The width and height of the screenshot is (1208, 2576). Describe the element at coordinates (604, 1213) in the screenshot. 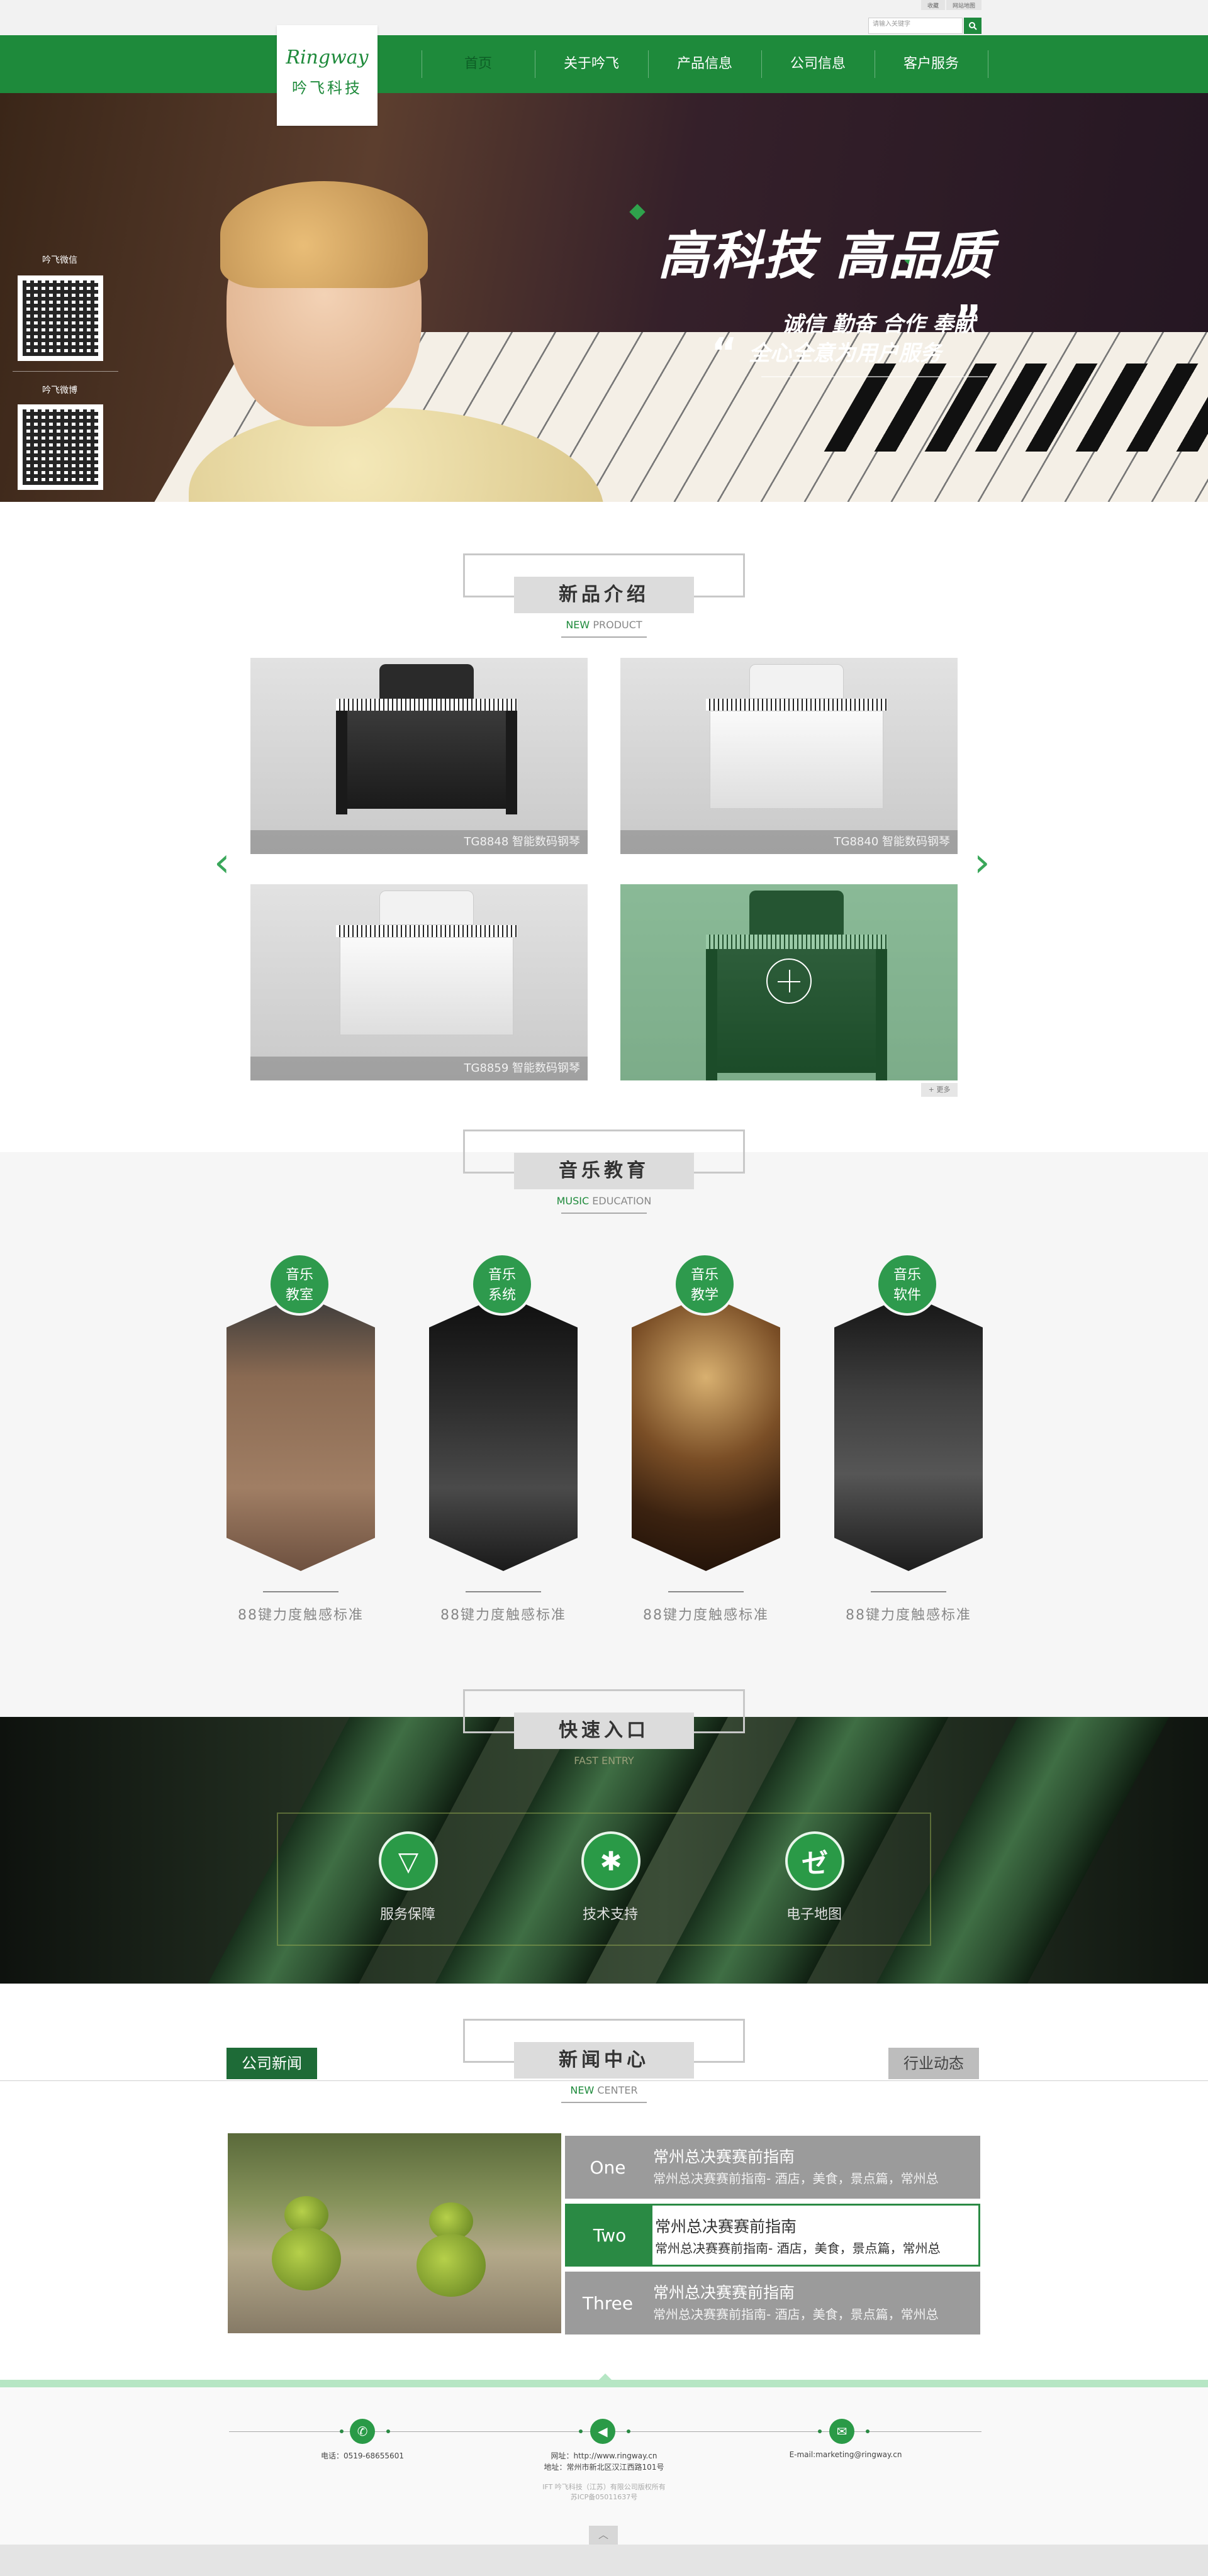

I see `subtitle-underline` at that location.